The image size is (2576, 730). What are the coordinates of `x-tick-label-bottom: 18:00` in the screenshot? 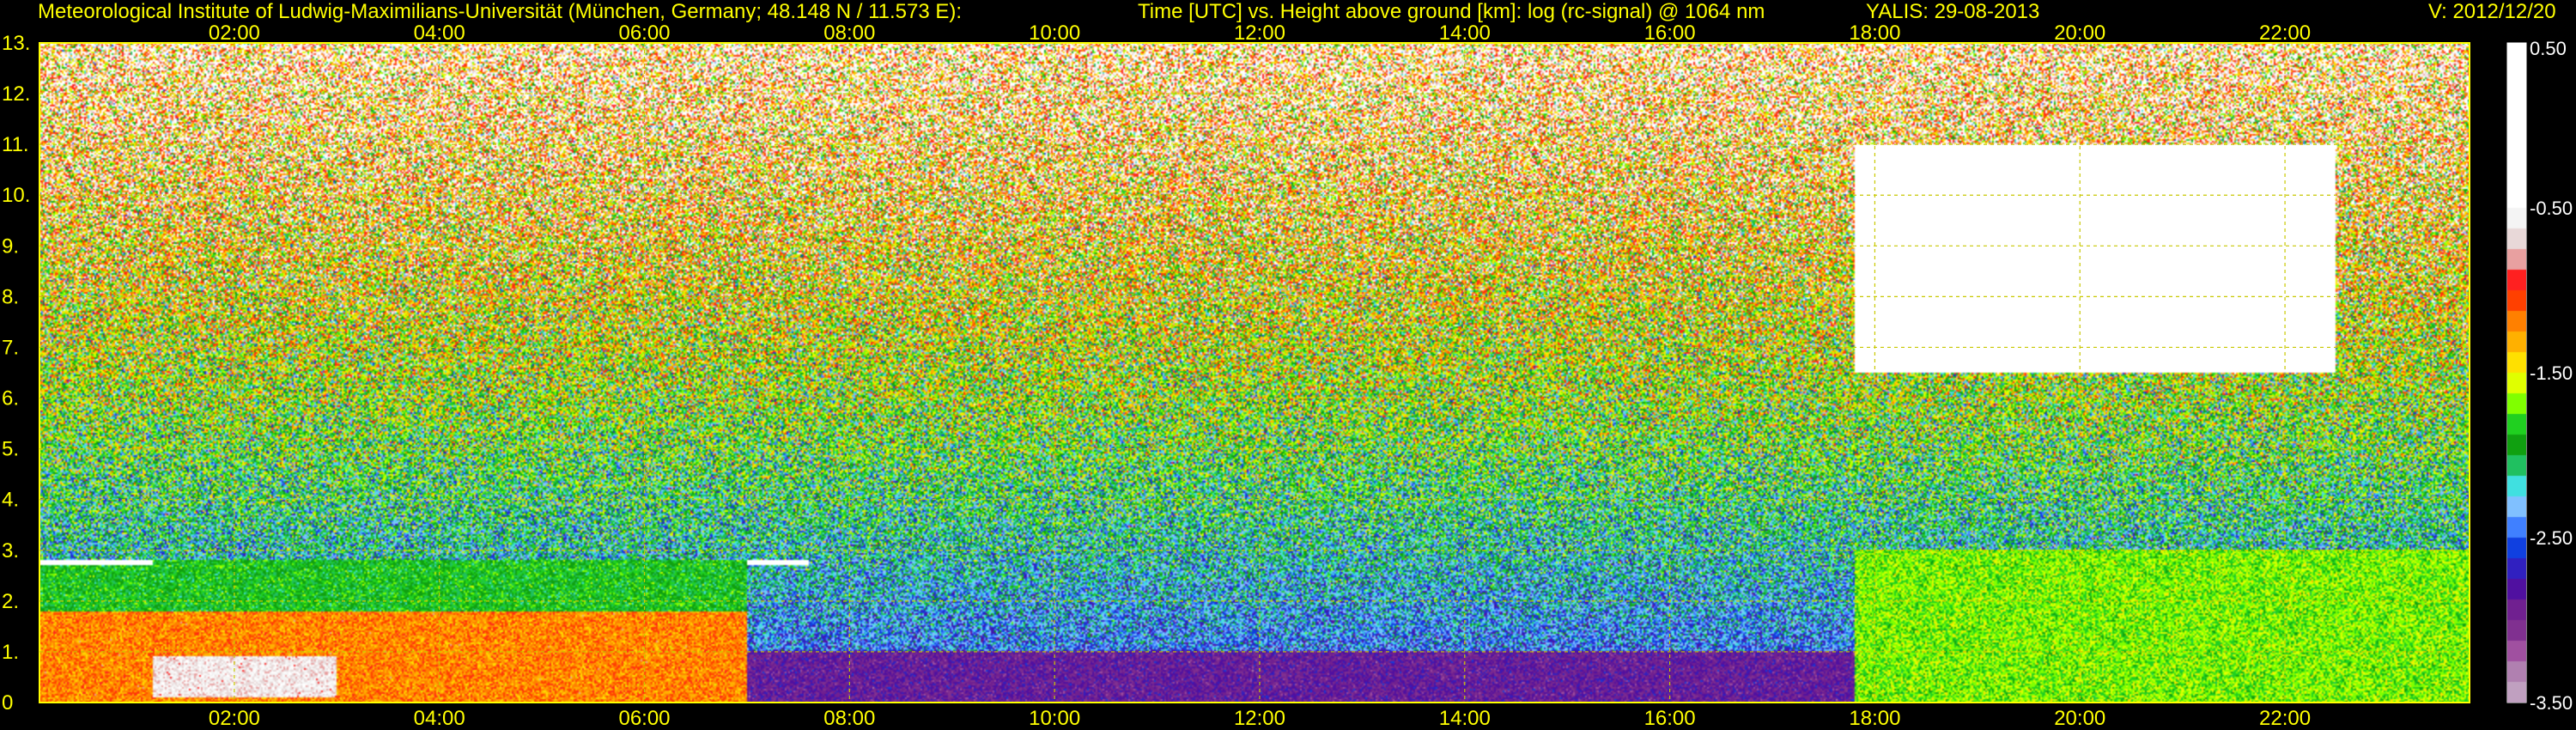 It's located at (1874, 718).